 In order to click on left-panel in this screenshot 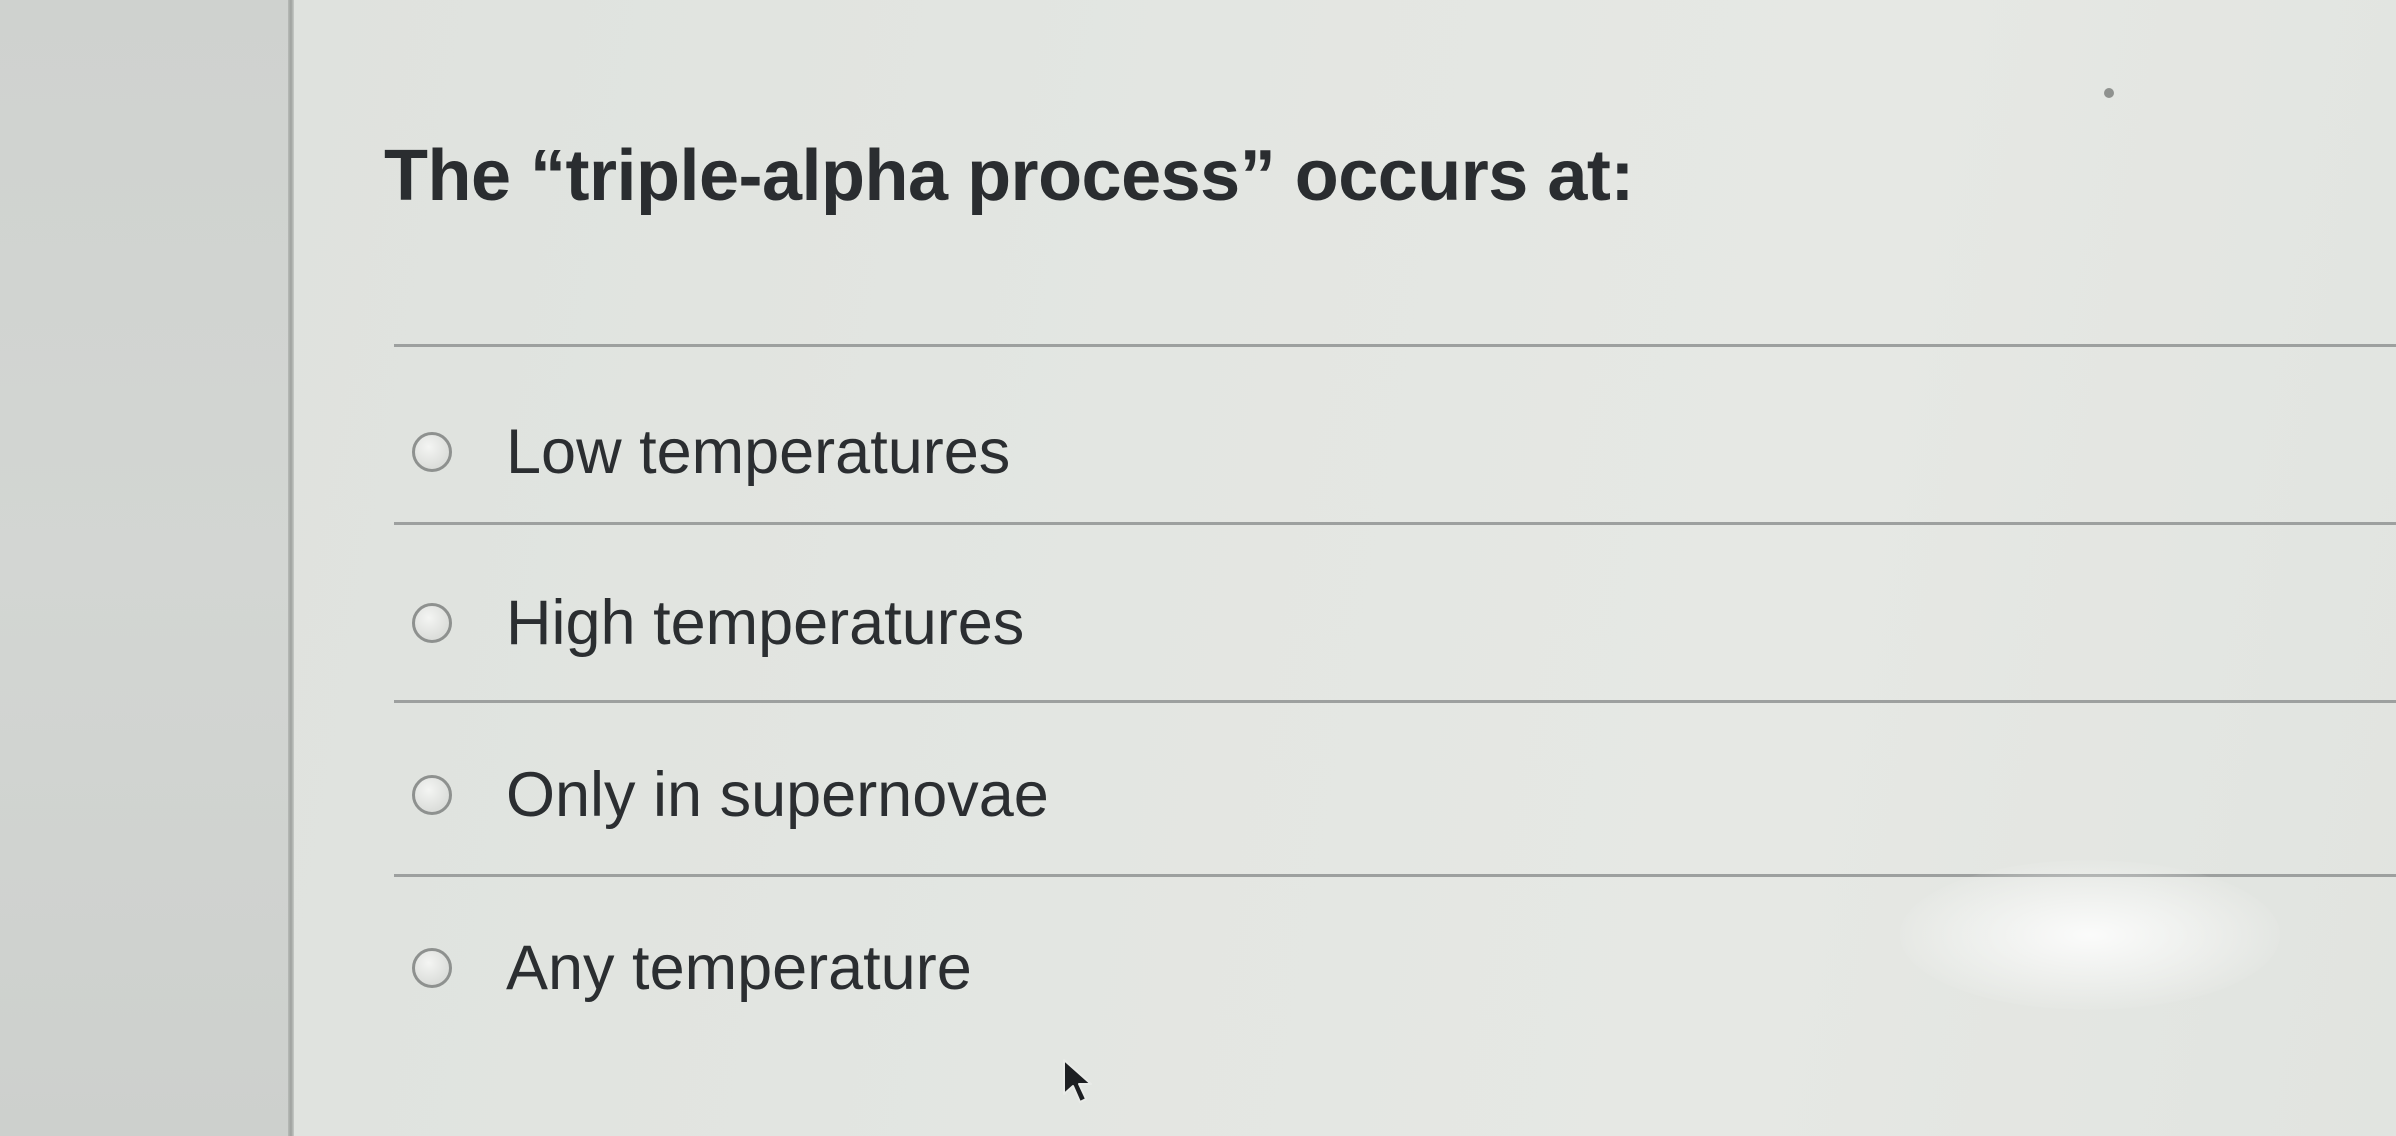, I will do `click(146, 568)`.